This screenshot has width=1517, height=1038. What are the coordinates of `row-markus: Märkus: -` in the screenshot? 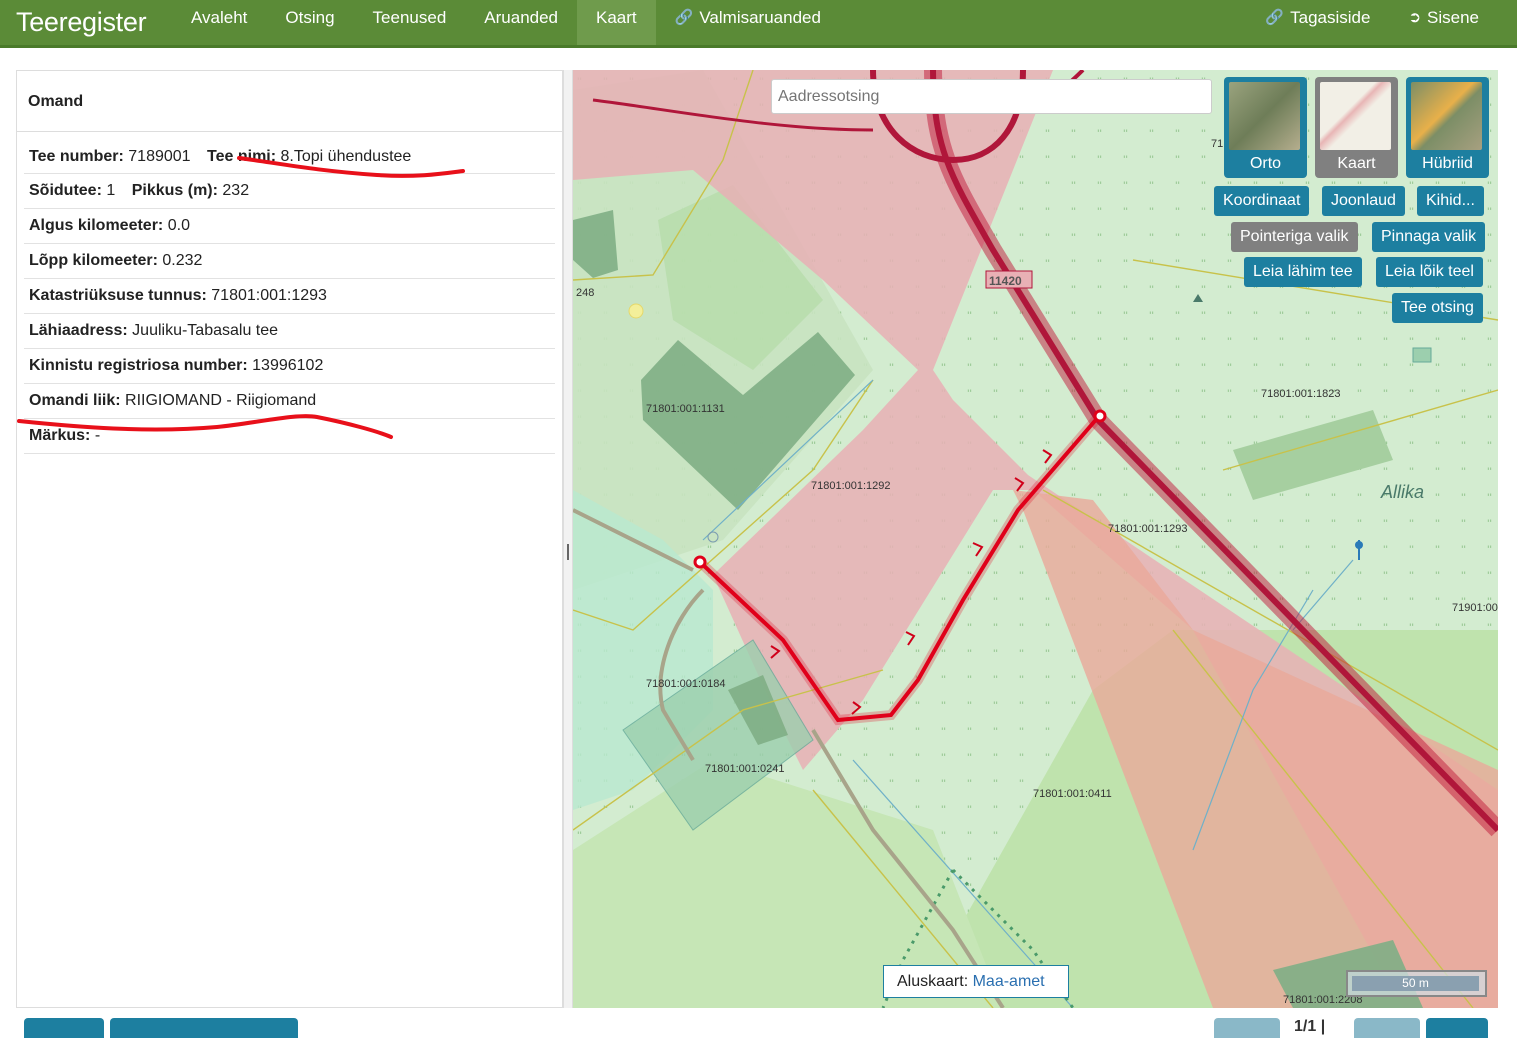 It's located at (289, 436).